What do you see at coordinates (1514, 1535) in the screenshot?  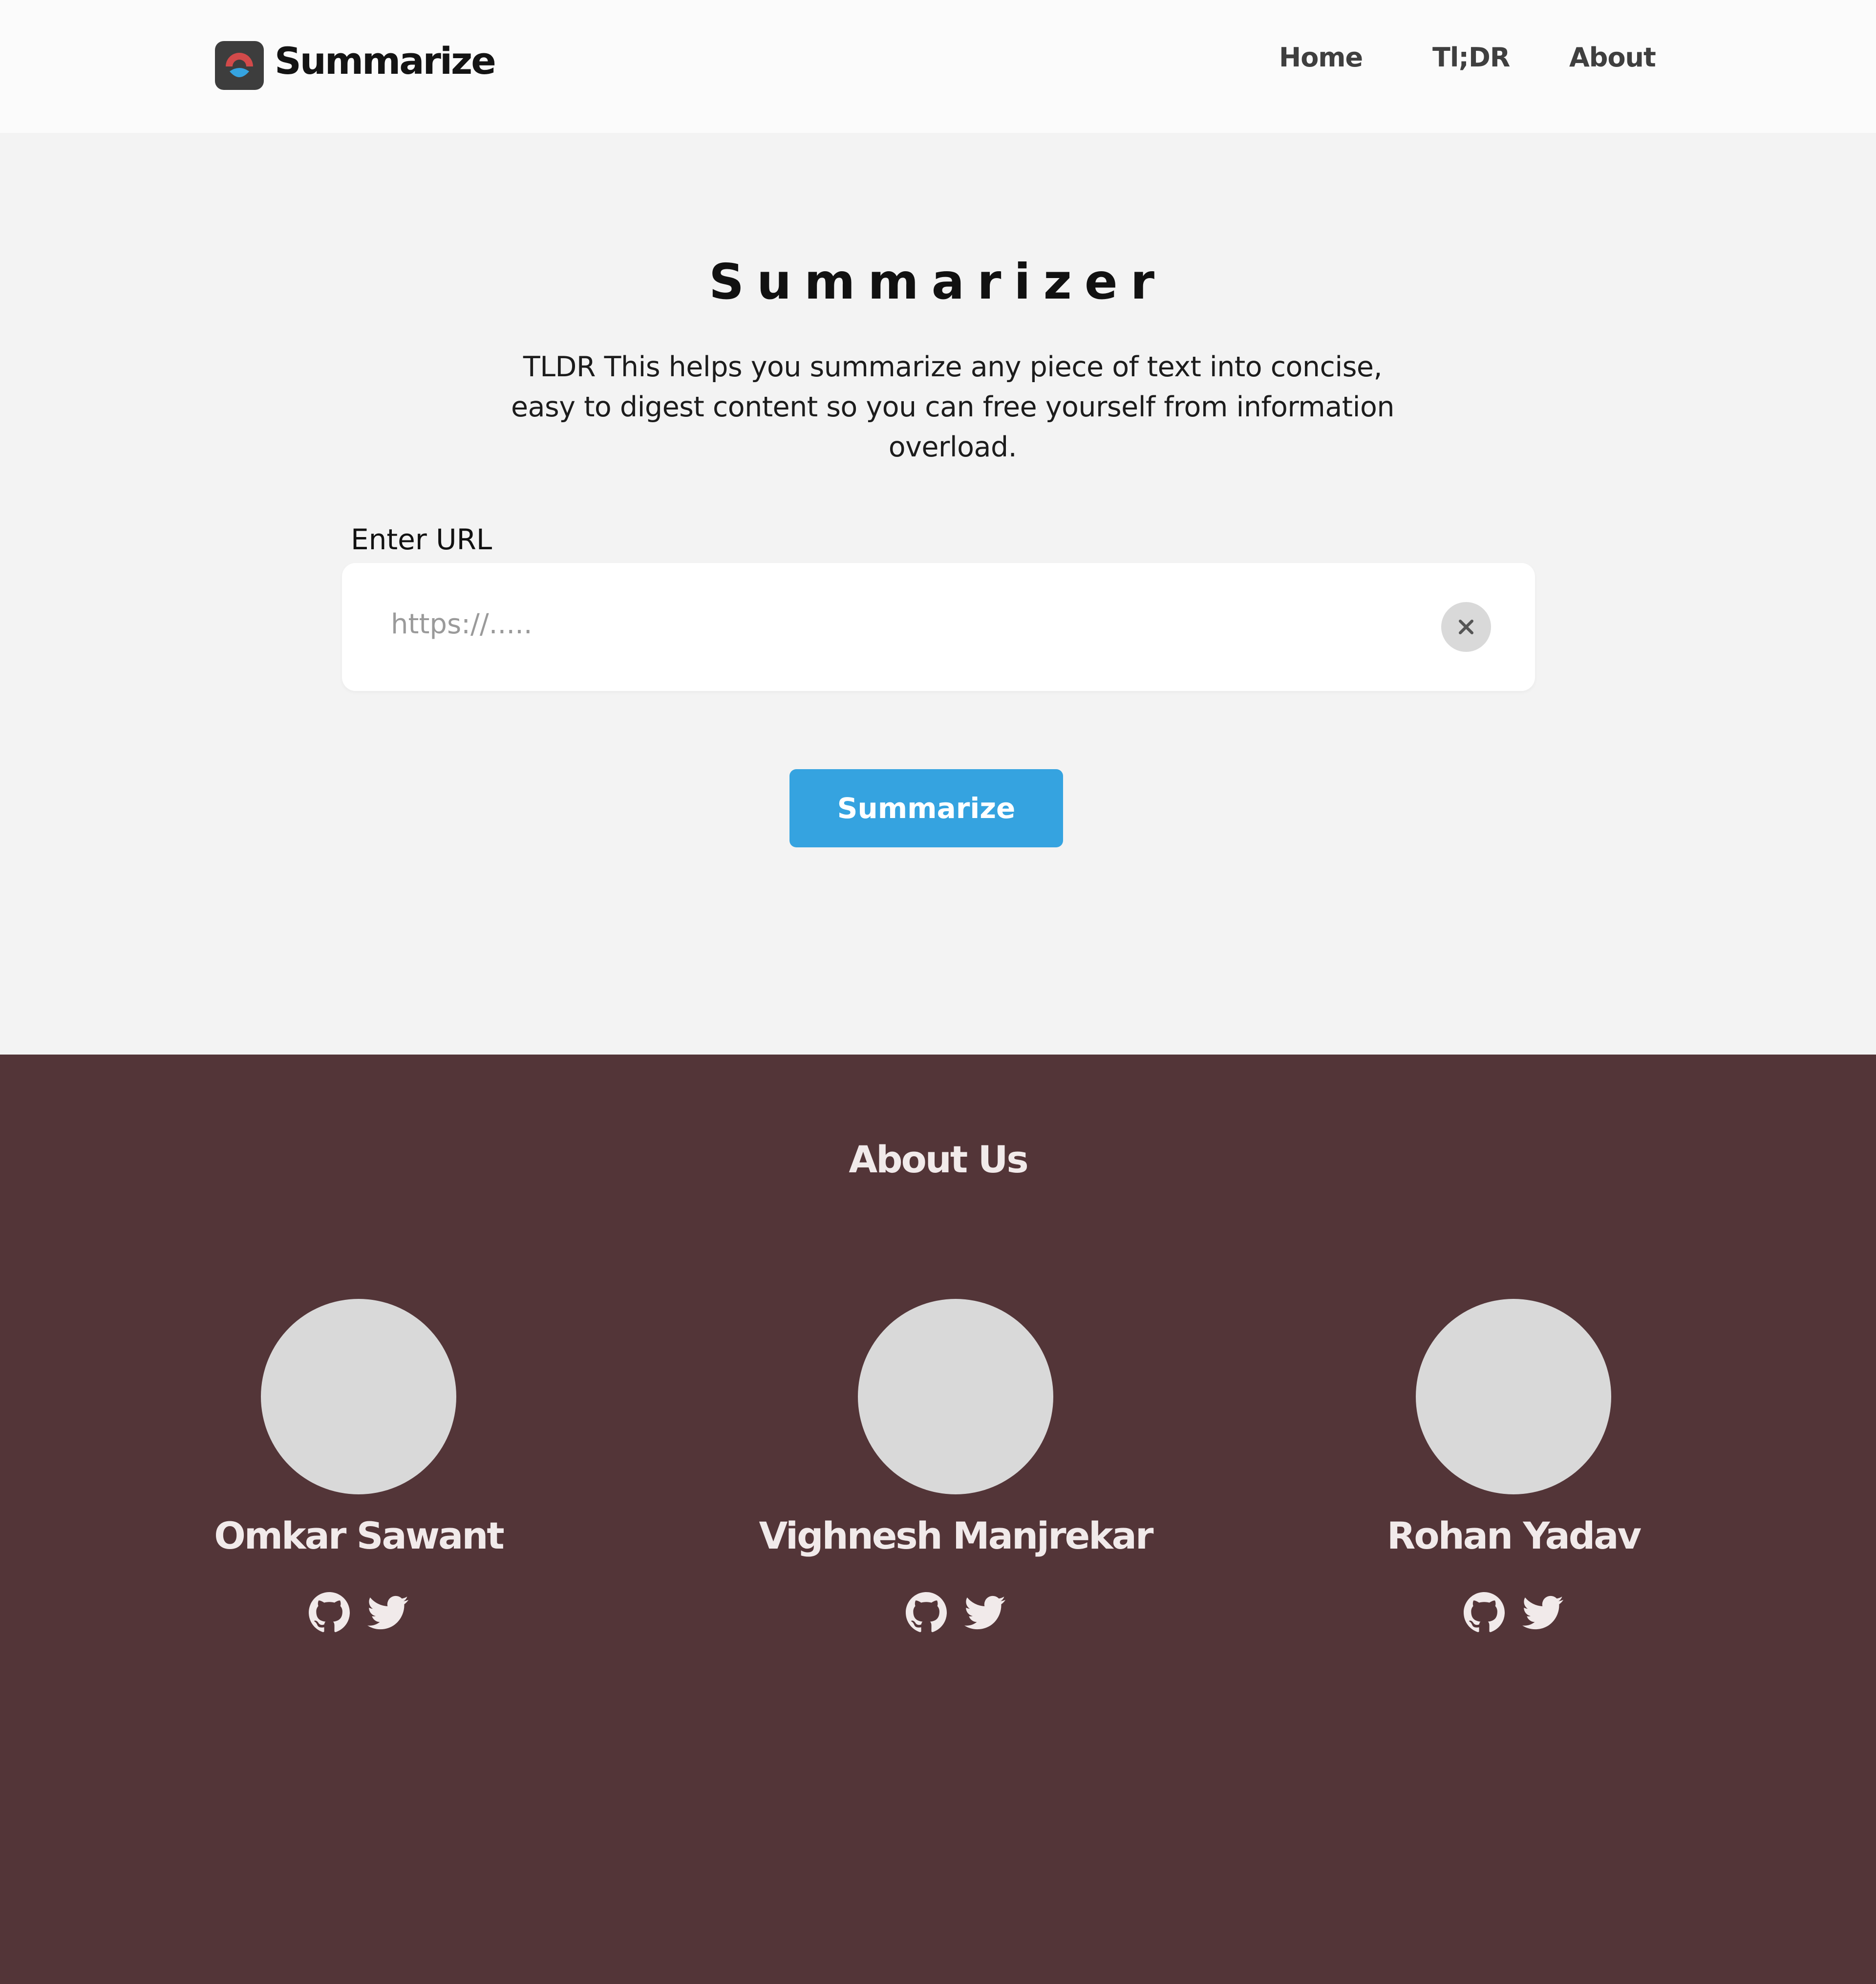 I see `member-name: Rohan Yadav` at bounding box center [1514, 1535].